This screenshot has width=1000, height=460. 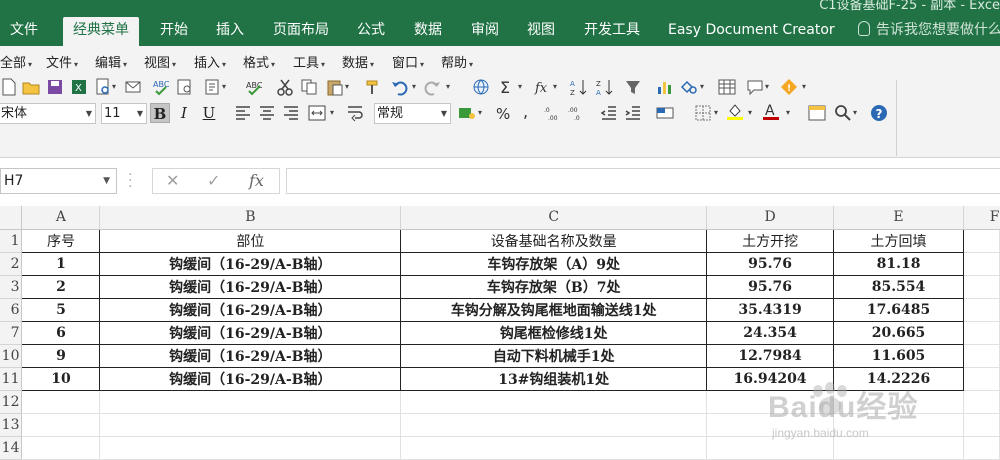 What do you see at coordinates (770, 286) in the screenshot?
I see `cell-d3: 95.76` at bounding box center [770, 286].